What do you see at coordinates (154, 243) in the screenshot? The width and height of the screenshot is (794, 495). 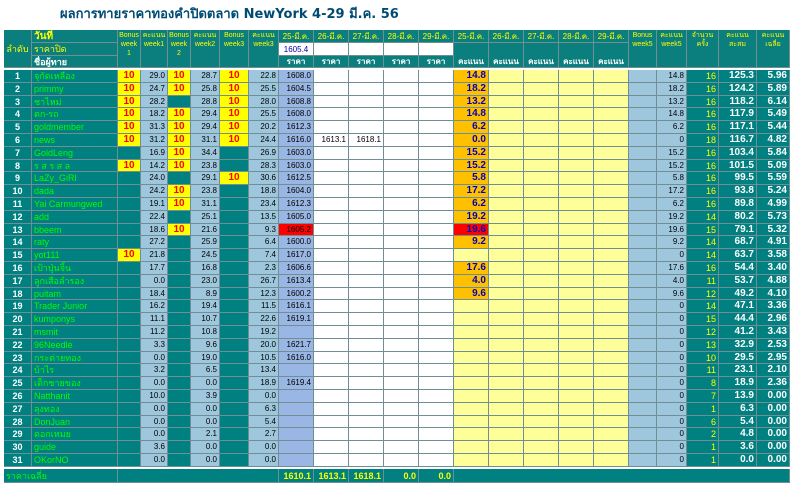 I see `row-w1: 27.2` at bounding box center [154, 243].